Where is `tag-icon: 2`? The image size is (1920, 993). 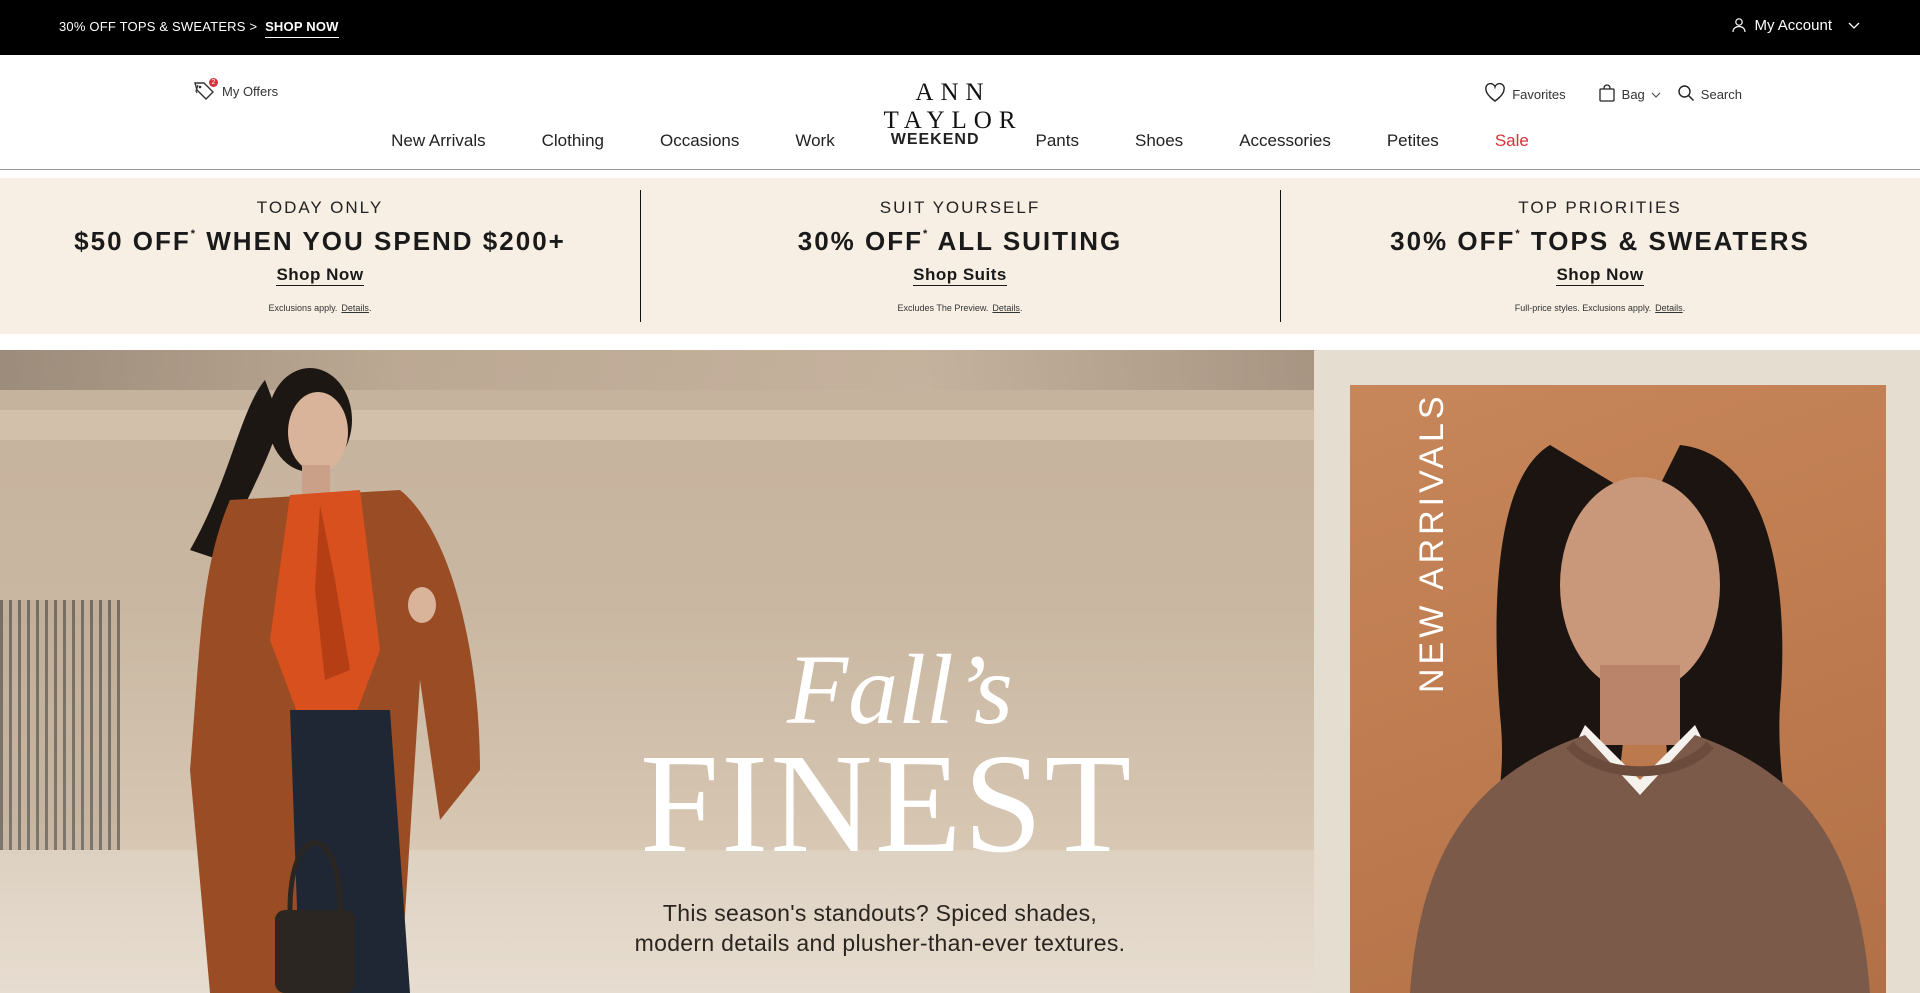 tag-icon: 2 is located at coordinates (206, 89).